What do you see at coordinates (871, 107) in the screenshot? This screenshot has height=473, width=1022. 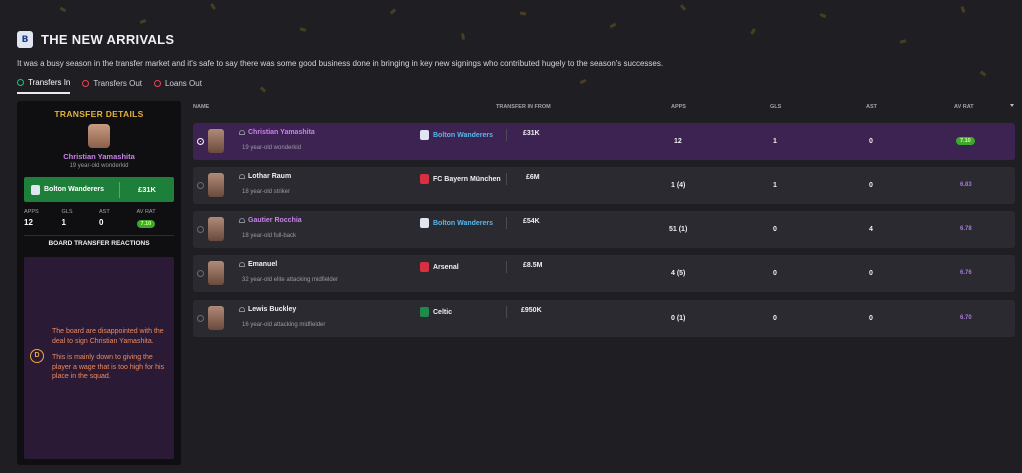 I see `col-ast: AST` at bounding box center [871, 107].